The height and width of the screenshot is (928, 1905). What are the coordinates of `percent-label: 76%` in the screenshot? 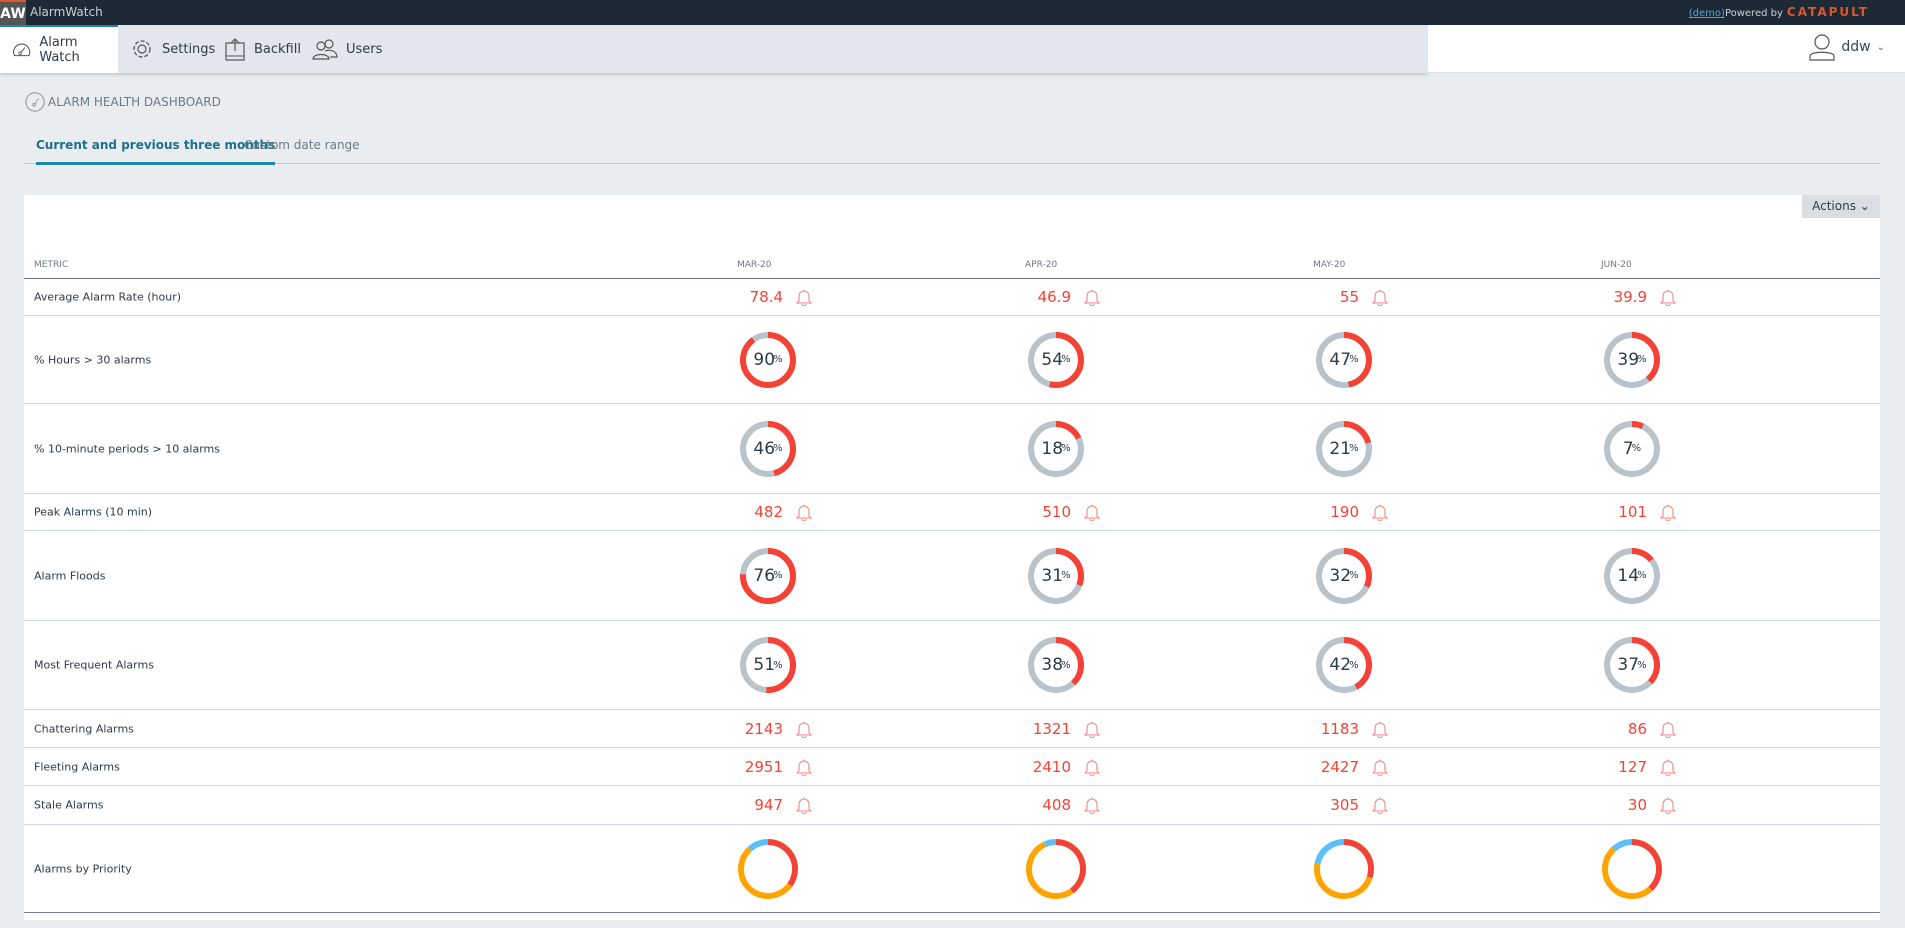 It's located at (768, 576).